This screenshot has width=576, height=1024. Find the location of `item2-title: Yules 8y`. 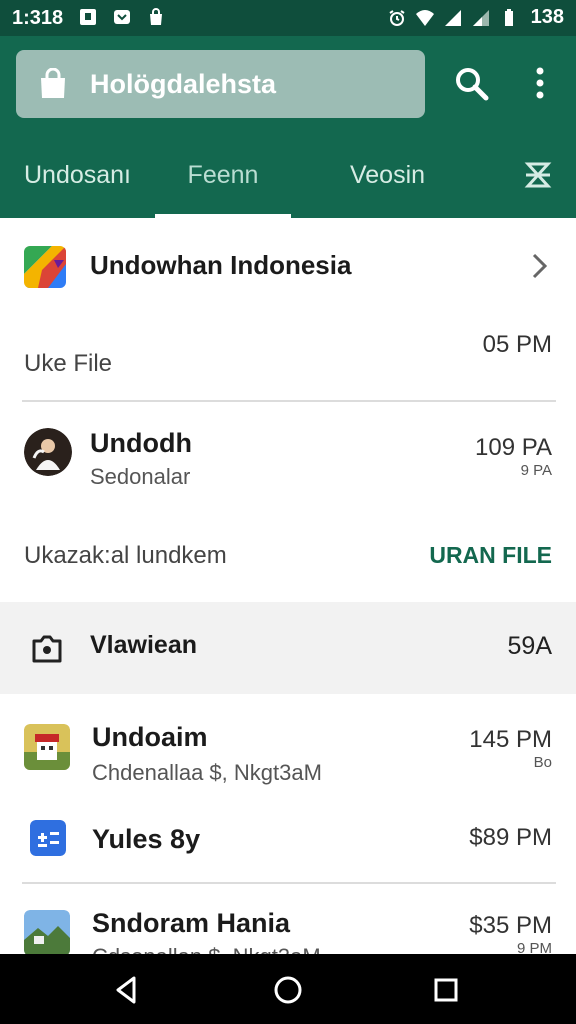

item2-title: Yules 8y is located at coordinates (146, 839).